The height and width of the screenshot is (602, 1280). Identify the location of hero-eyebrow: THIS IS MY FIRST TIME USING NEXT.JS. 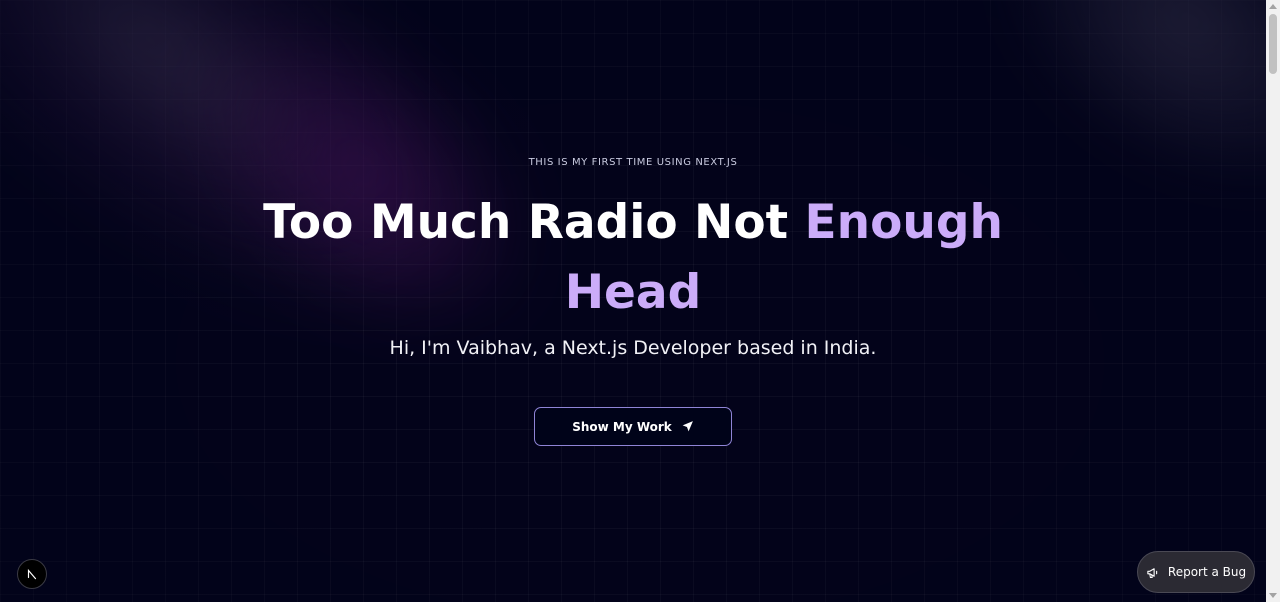
(633, 162).